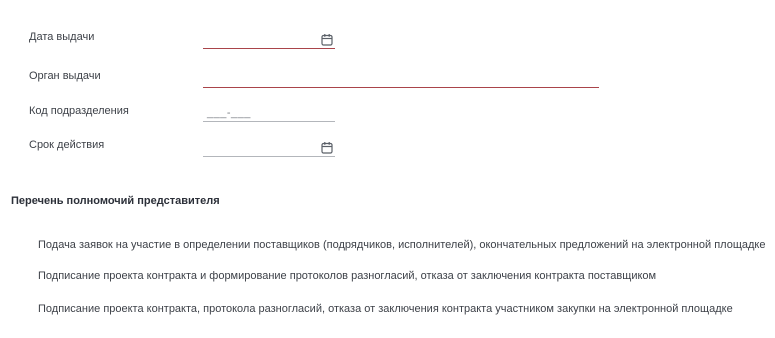  What do you see at coordinates (115, 201) in the screenshot?
I see `authorities-title: Перечень полномочий представителя` at bounding box center [115, 201].